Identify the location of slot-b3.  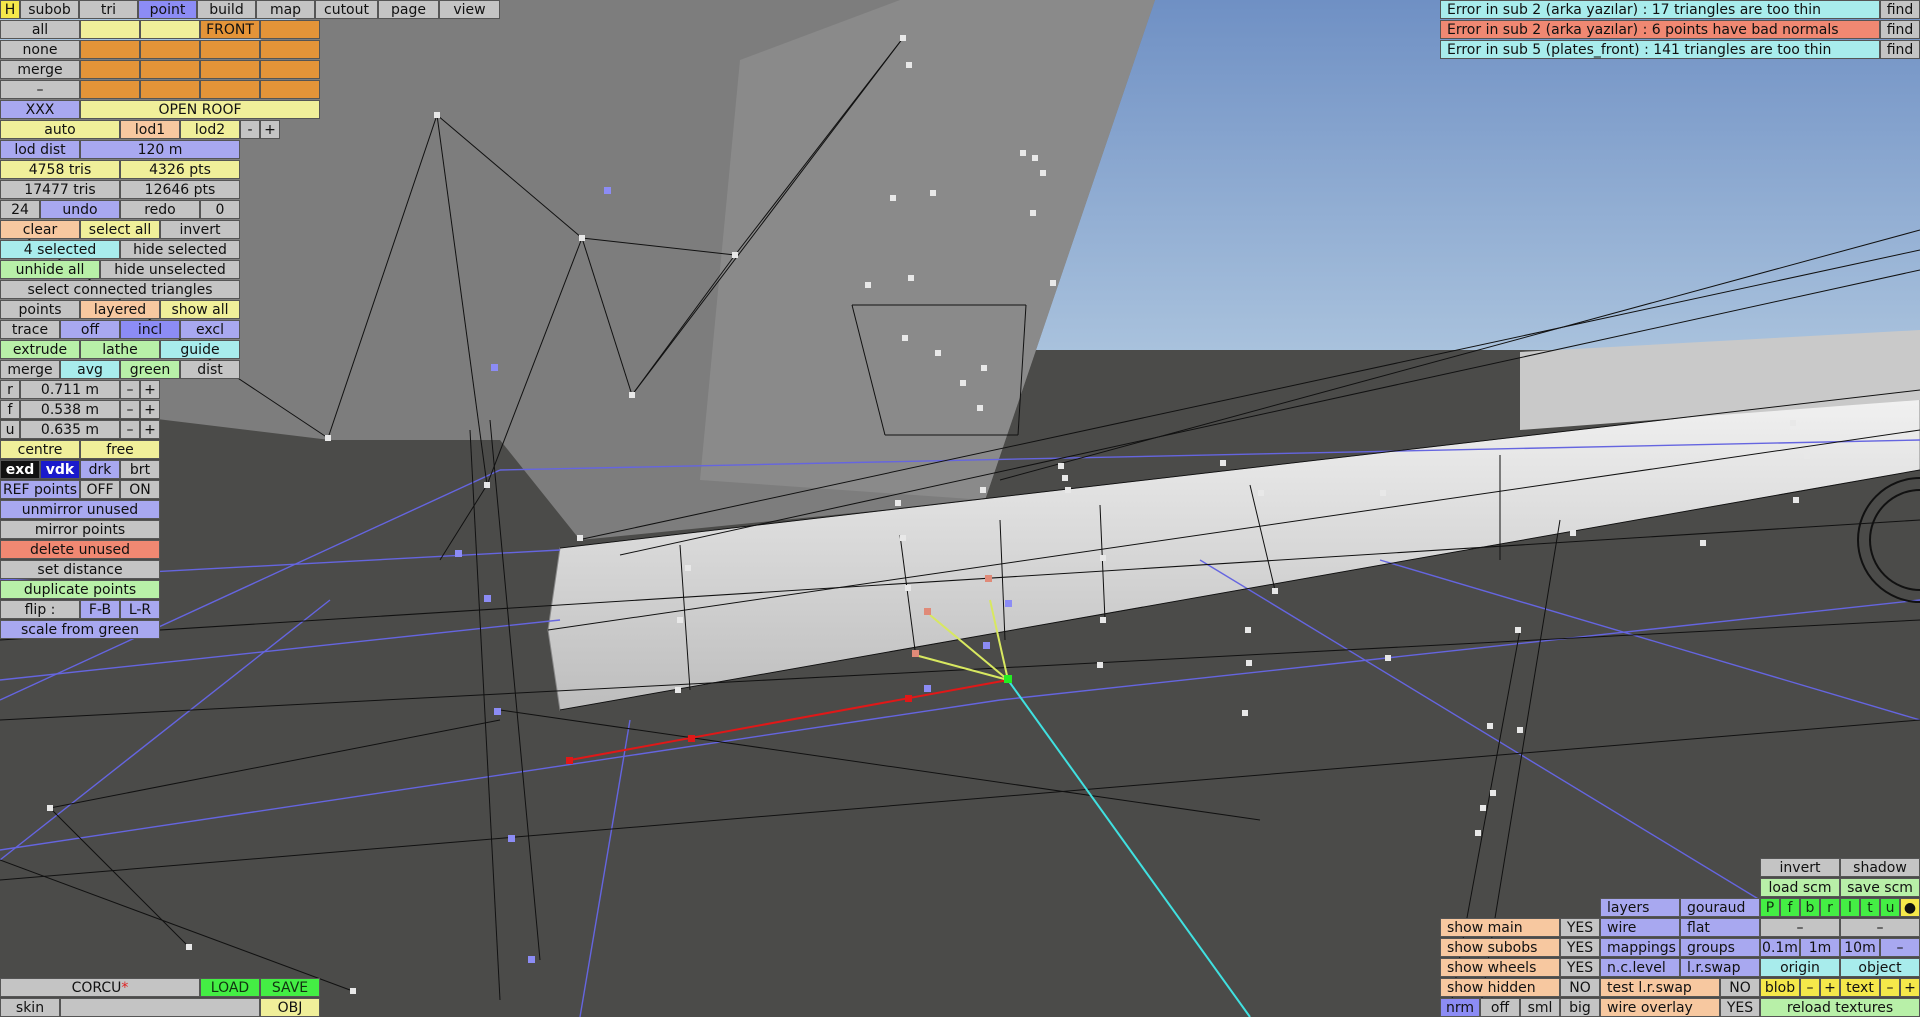
(230, 49).